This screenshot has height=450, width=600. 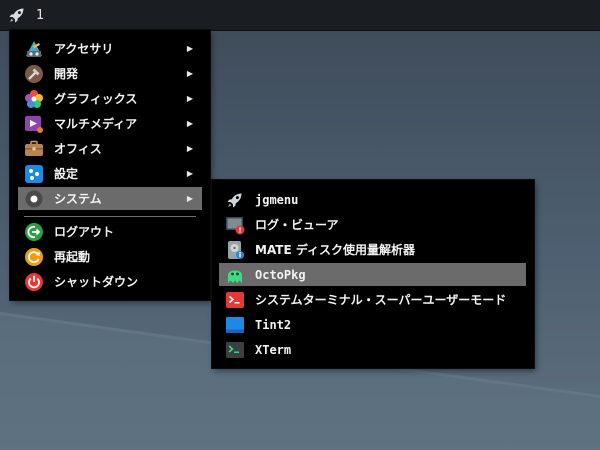 I want to click on submenu-item-label: XTerm, so click(x=273, y=349).